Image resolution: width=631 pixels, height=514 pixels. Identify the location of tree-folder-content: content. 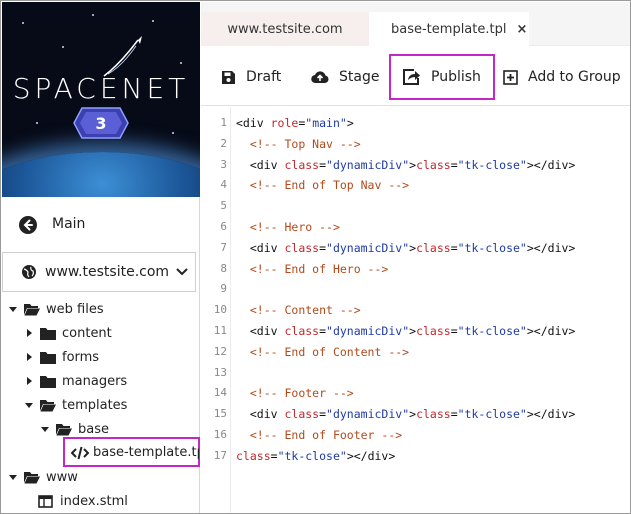
(68, 333).